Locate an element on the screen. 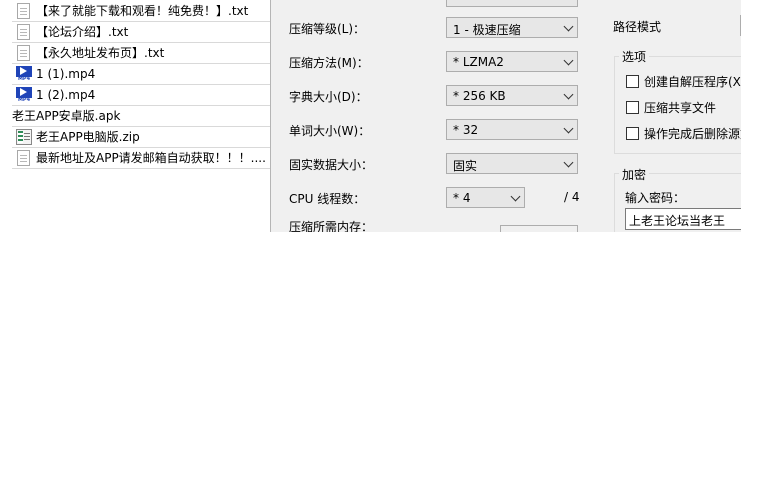 Image resolution: width=782 pixels, height=481 pixels. file-name: 【论坛介绍】.txt is located at coordinates (82, 32).